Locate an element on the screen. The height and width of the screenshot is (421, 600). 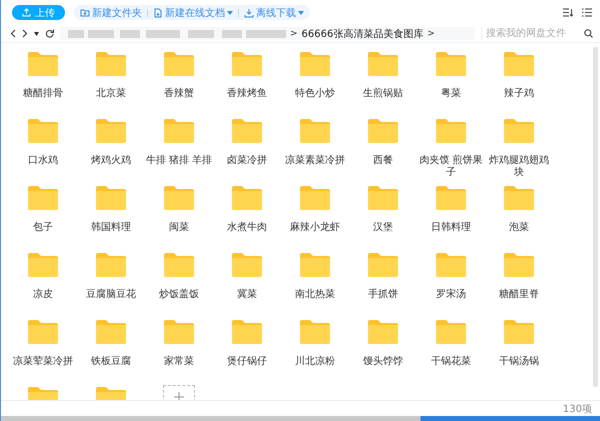
folder-name: 凉菜荤菜冷拼 is located at coordinates (43, 362).